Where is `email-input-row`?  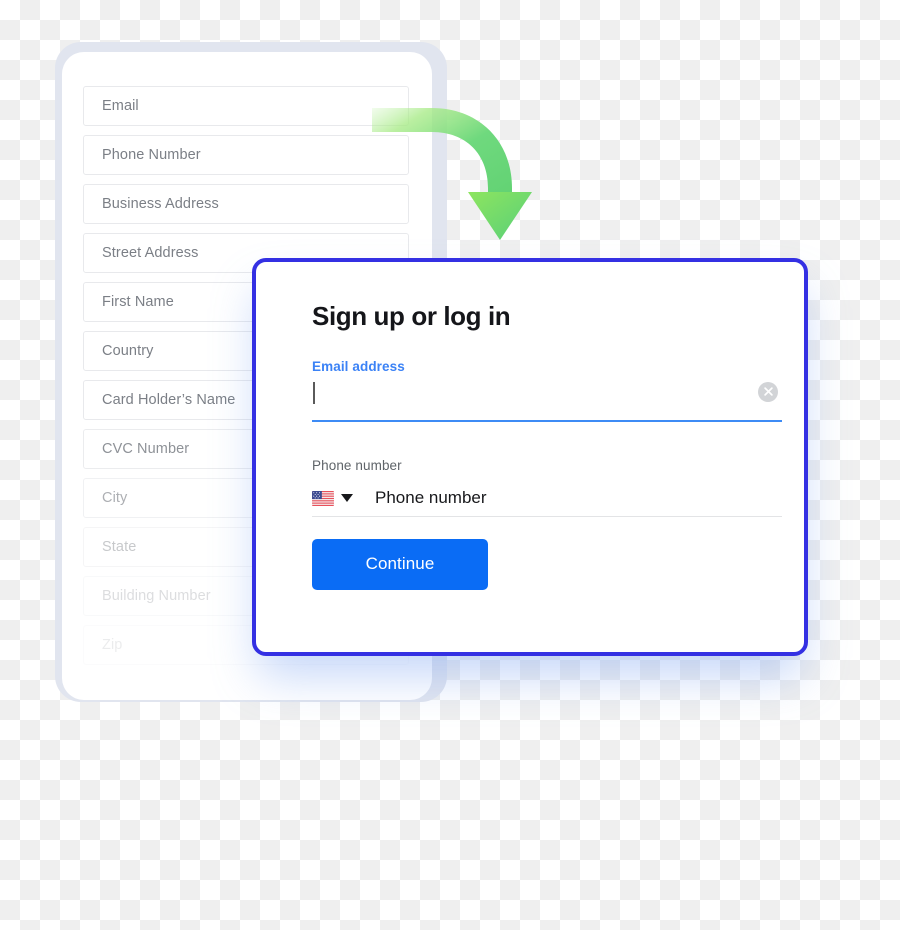
email-input-row is located at coordinates (547, 401).